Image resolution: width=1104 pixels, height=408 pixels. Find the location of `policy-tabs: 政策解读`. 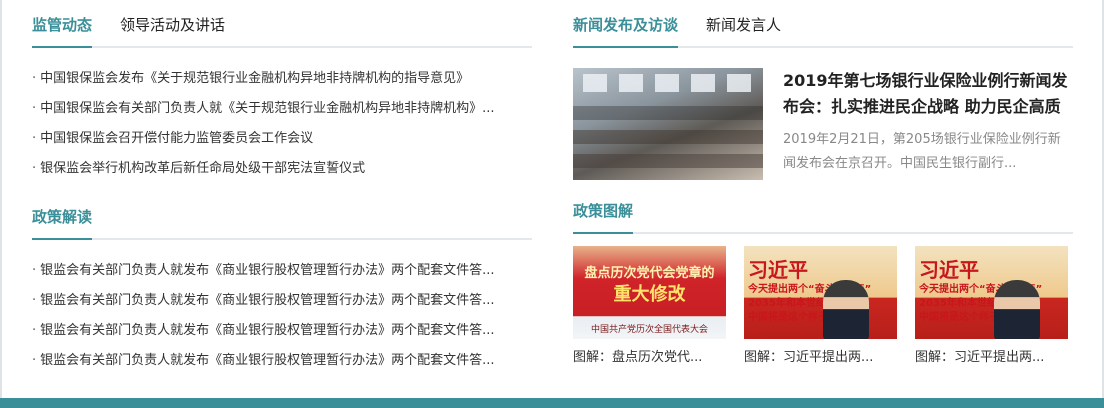

policy-tabs: 政策解读 is located at coordinates (282, 223).